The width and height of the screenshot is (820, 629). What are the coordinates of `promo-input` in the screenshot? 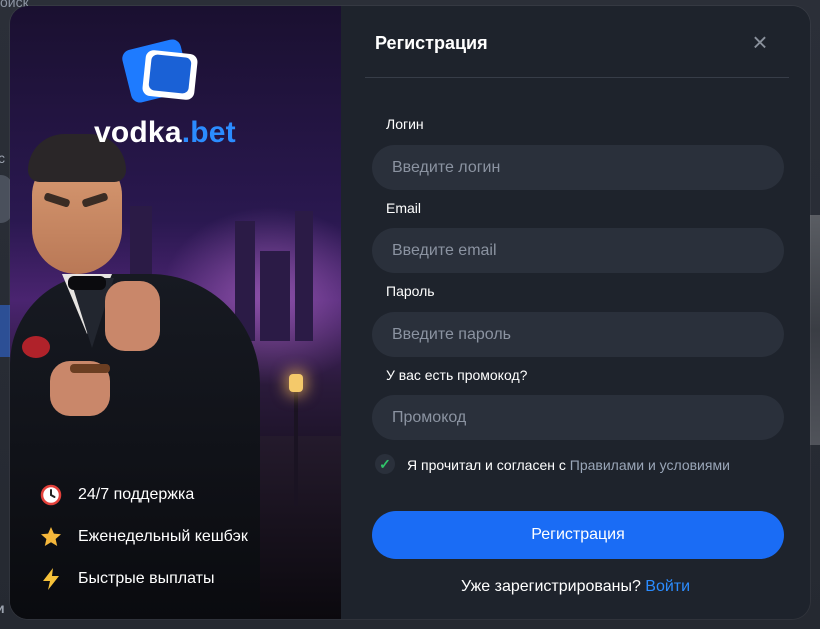 It's located at (578, 417).